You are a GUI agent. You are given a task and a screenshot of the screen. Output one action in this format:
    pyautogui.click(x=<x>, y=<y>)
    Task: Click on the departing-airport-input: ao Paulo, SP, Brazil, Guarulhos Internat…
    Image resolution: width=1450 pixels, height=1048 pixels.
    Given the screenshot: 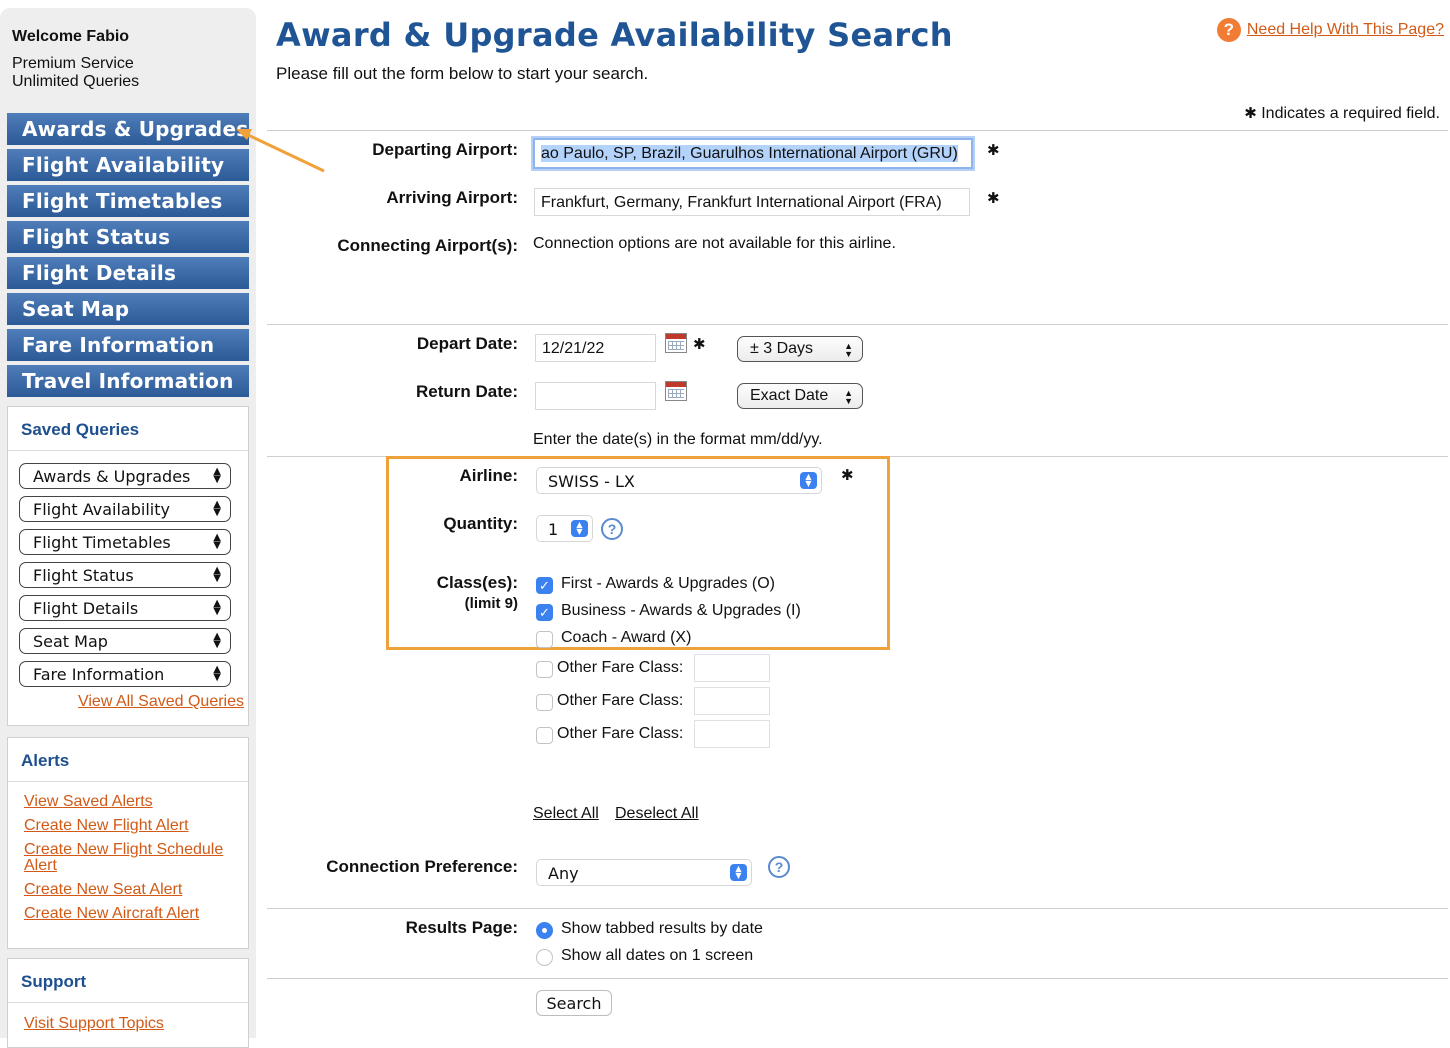 What is the action you would take?
    pyautogui.click(x=753, y=153)
    